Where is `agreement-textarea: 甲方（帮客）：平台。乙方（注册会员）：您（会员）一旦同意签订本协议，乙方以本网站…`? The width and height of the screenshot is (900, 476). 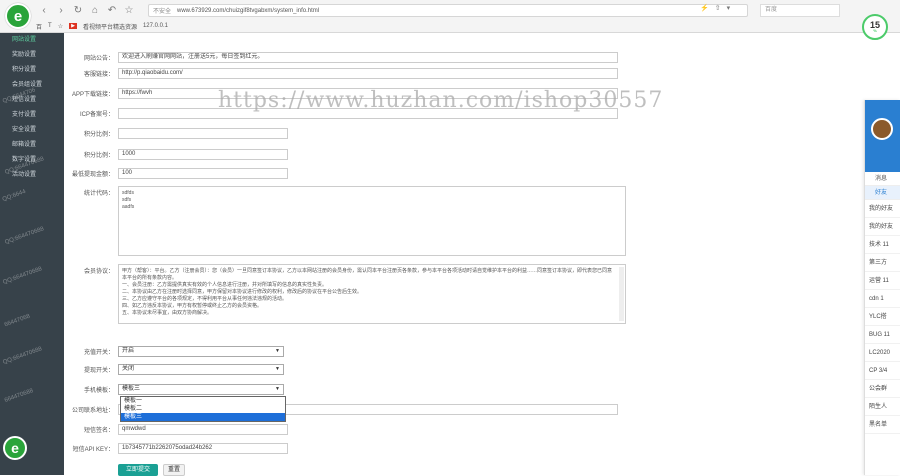 agreement-textarea: 甲方（帮客）：平台。乙方（注册会员）：您（会员）一旦同意签订本协议，乙方以本网站… is located at coordinates (372, 294).